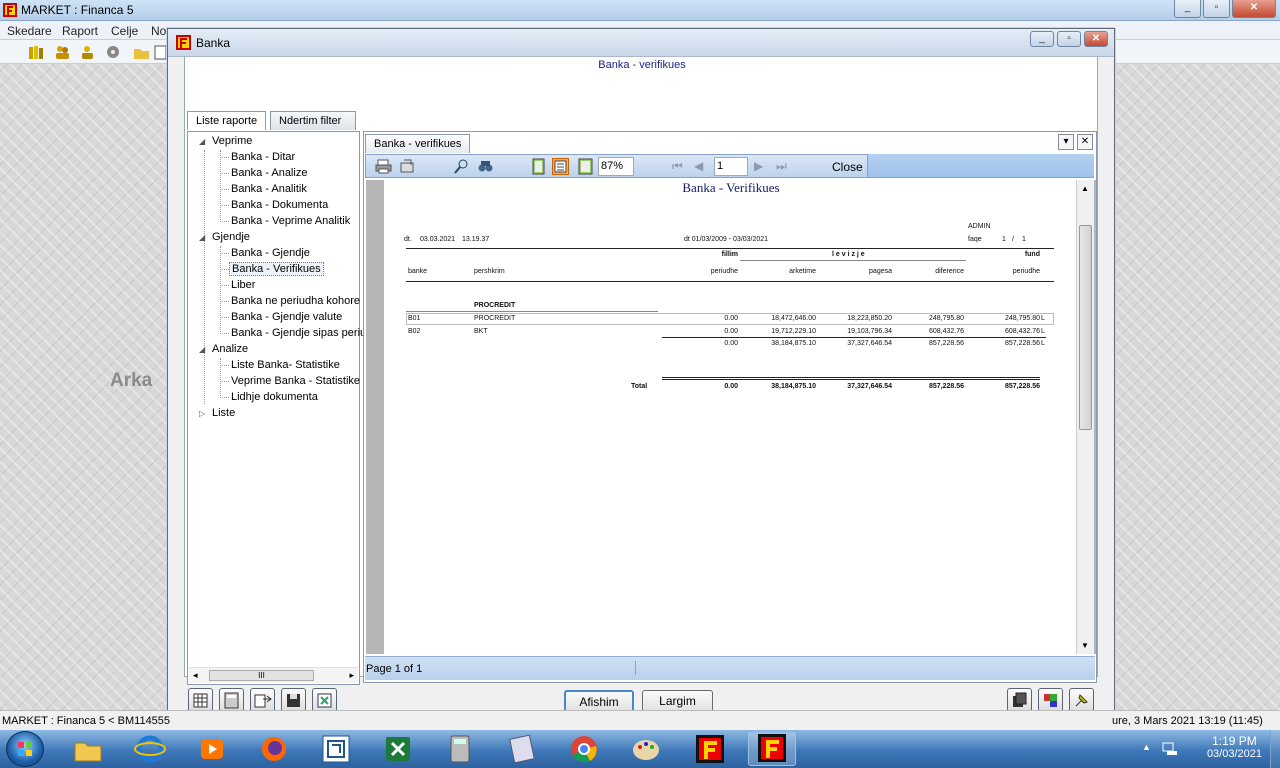  I want to click on excel-icon, so click(398, 749).